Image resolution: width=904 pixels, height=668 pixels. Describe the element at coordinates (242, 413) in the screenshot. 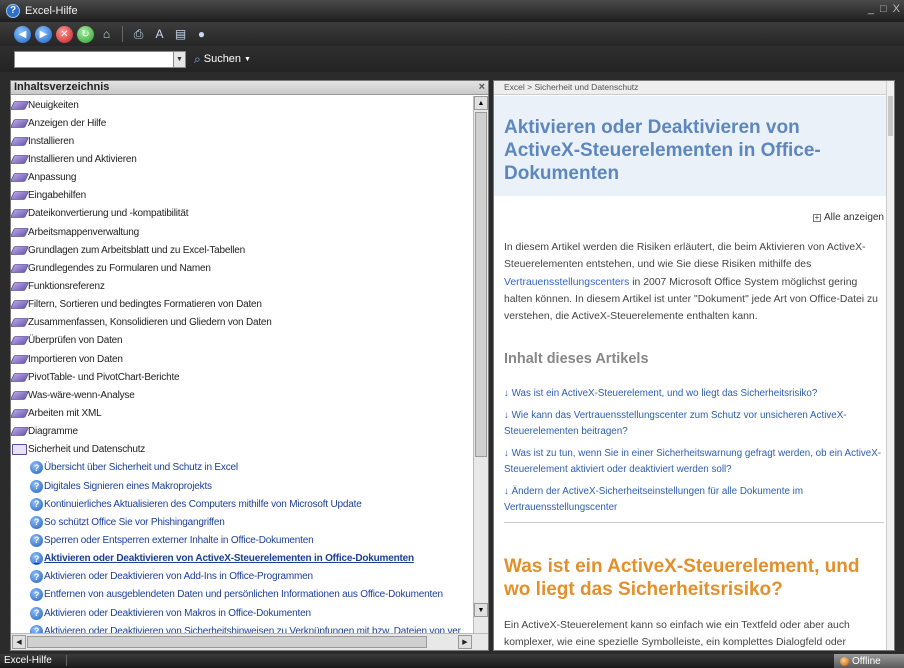

I see `toc-book-item: Arbeiten mit XML` at that location.